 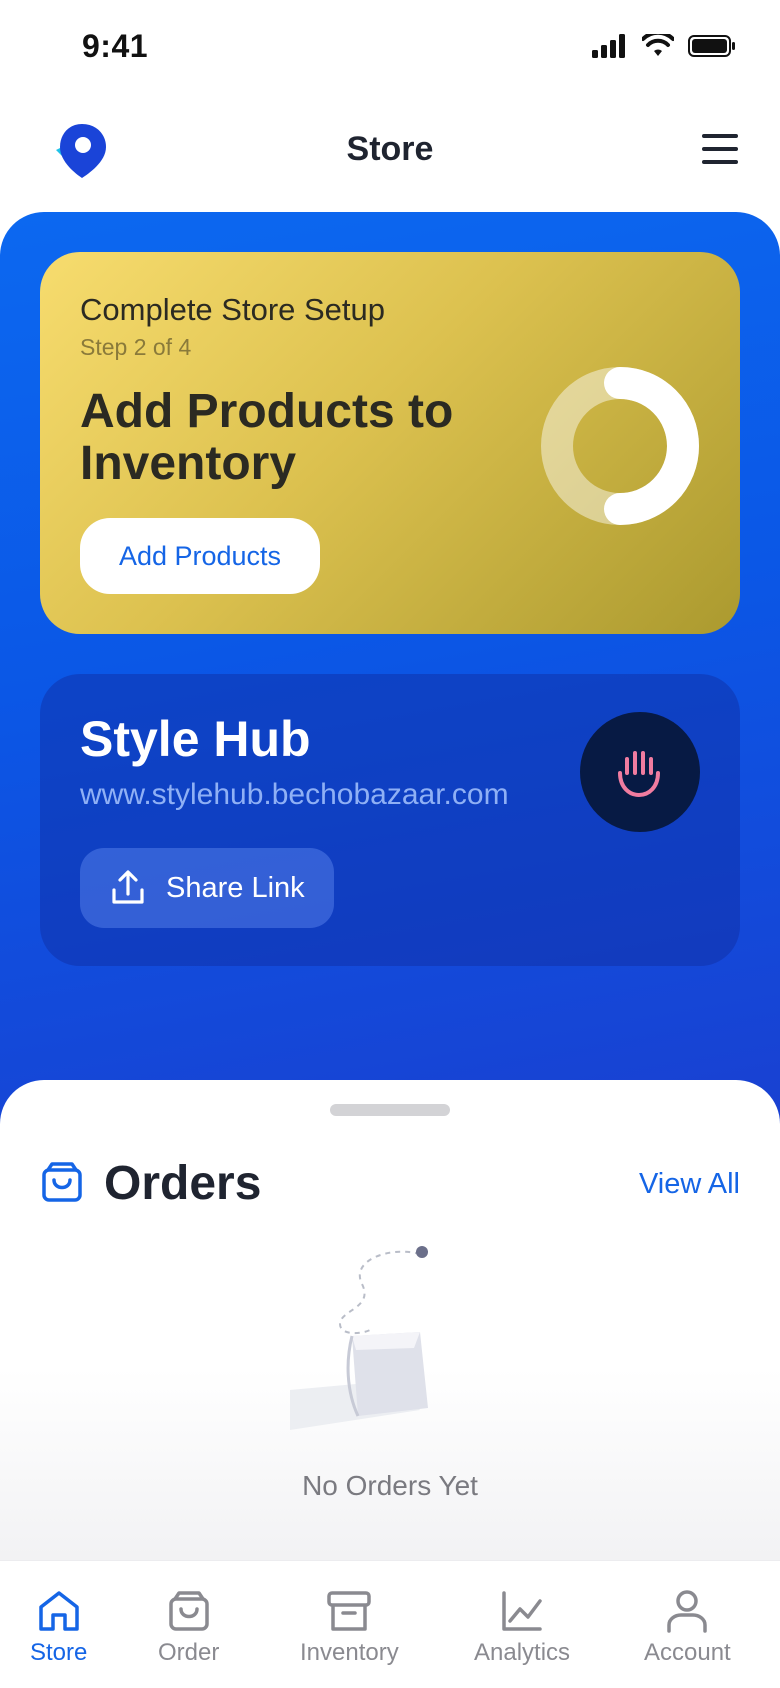 I want to click on sheet-drag-handle, so click(x=390, y=1110).